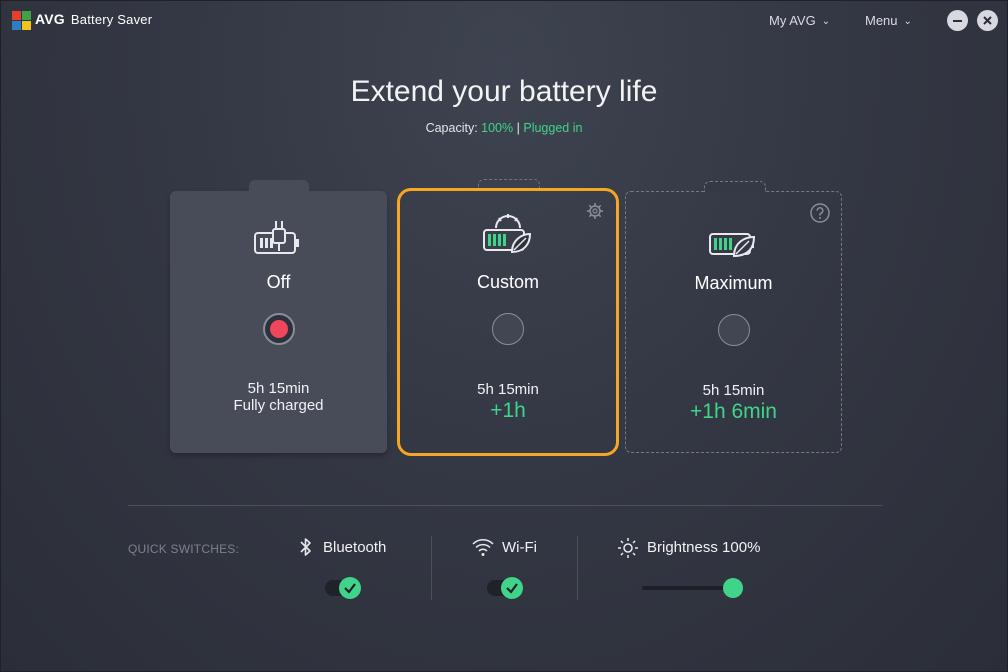 This screenshot has height=672, width=1008. What do you see at coordinates (276, 237) in the screenshot?
I see `battery-plug-icon` at bounding box center [276, 237].